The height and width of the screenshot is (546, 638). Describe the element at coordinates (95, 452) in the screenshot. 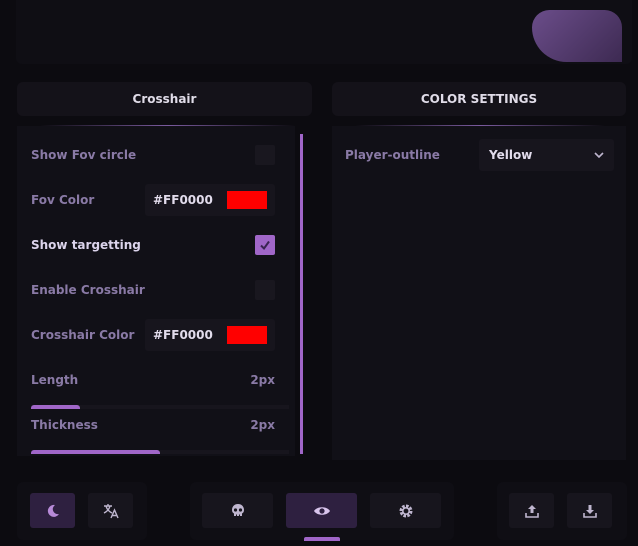

I see `thickness-slider-fill` at that location.